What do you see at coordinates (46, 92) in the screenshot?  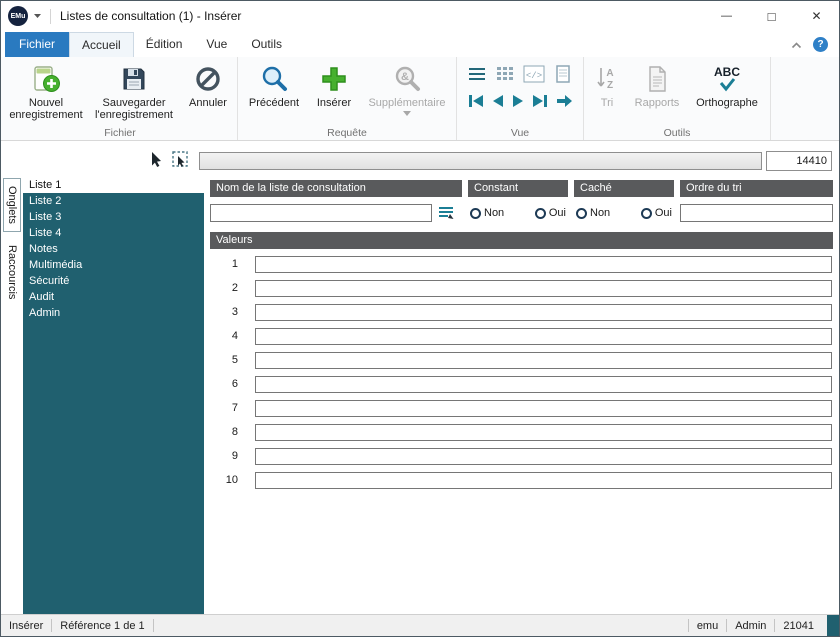 I see `new-record-button: Nouvel enregistrement` at bounding box center [46, 92].